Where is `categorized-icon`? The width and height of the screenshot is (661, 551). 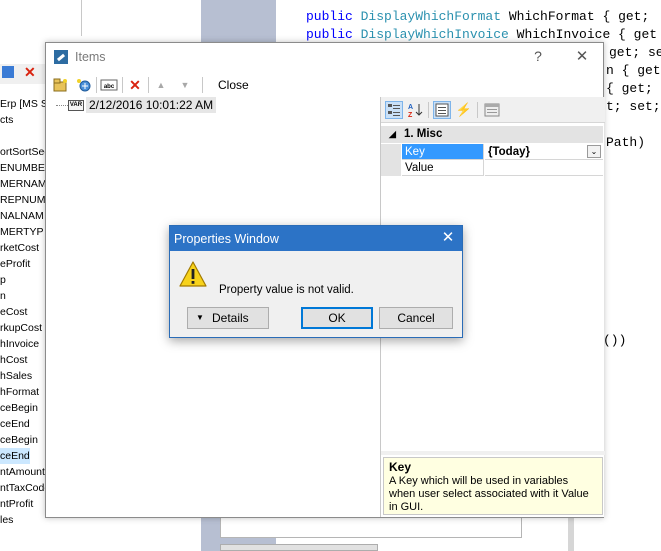
categorized-icon is located at coordinates (394, 110).